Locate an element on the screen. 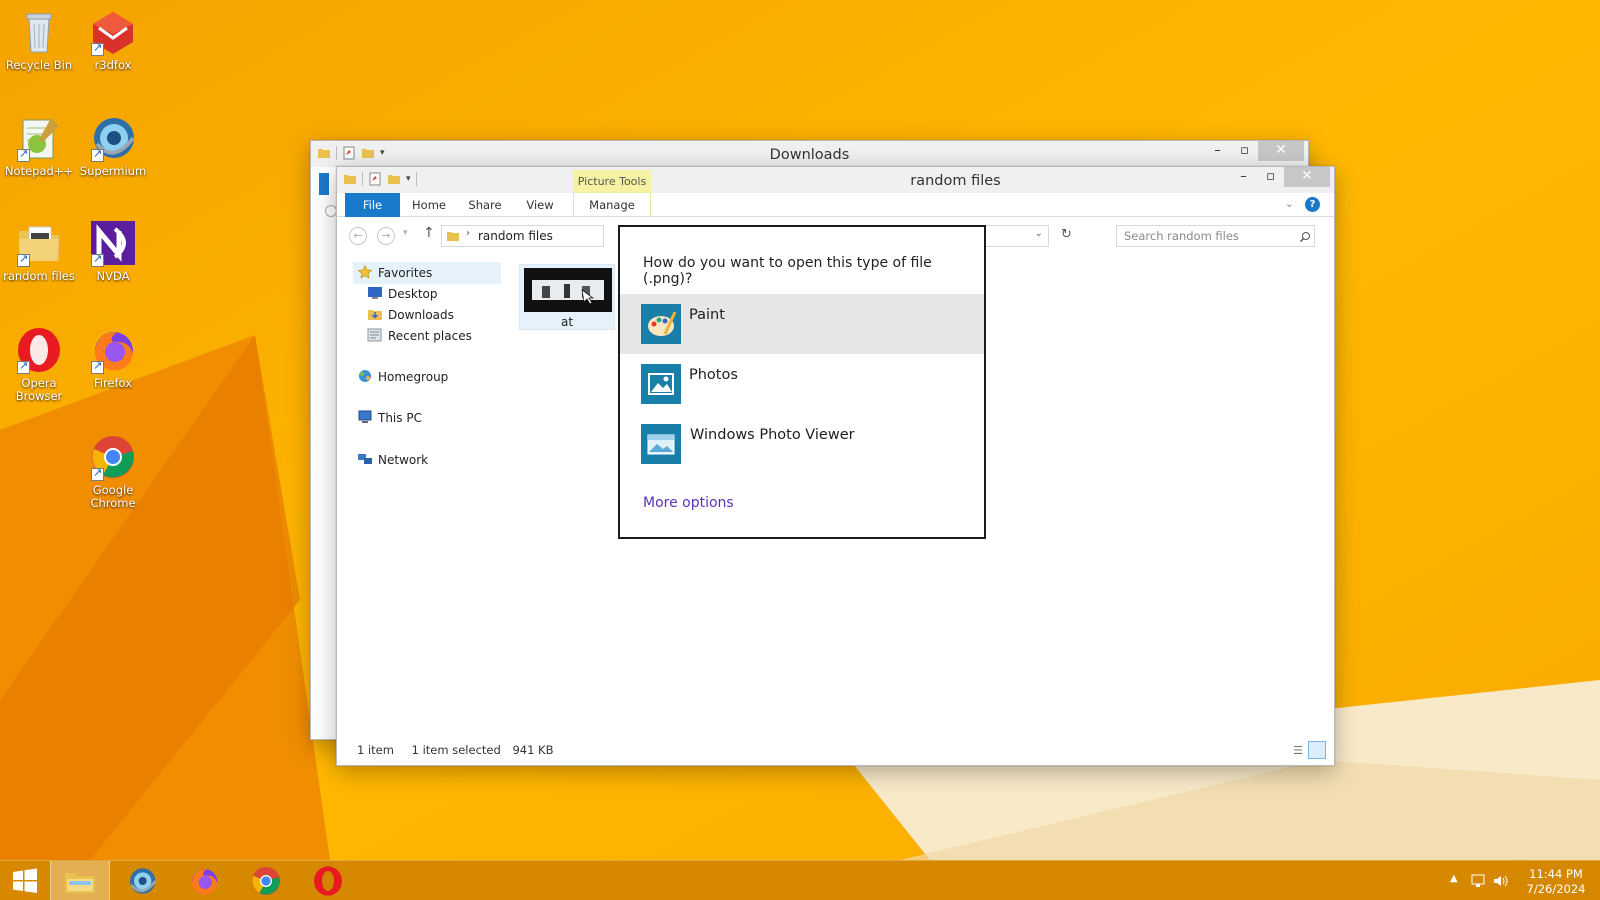  desktop-icon-notepad-plus-plus: Notepad++ is located at coordinates (39, 146).